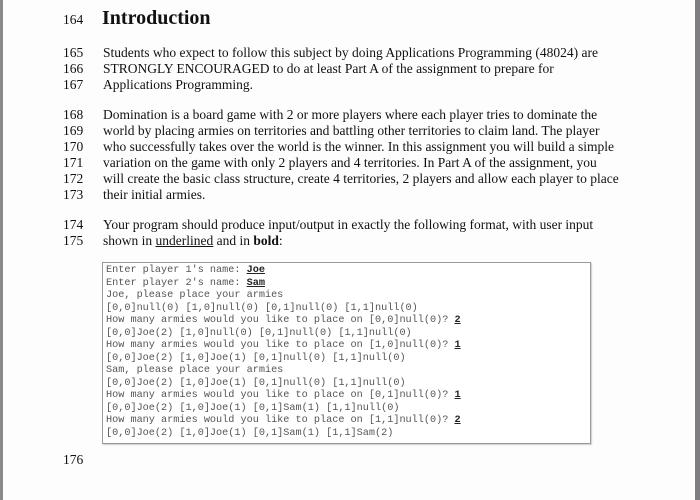 The width and height of the screenshot is (700, 500). Describe the element at coordinates (697, 250) in the screenshot. I see `page-right-edge` at that location.